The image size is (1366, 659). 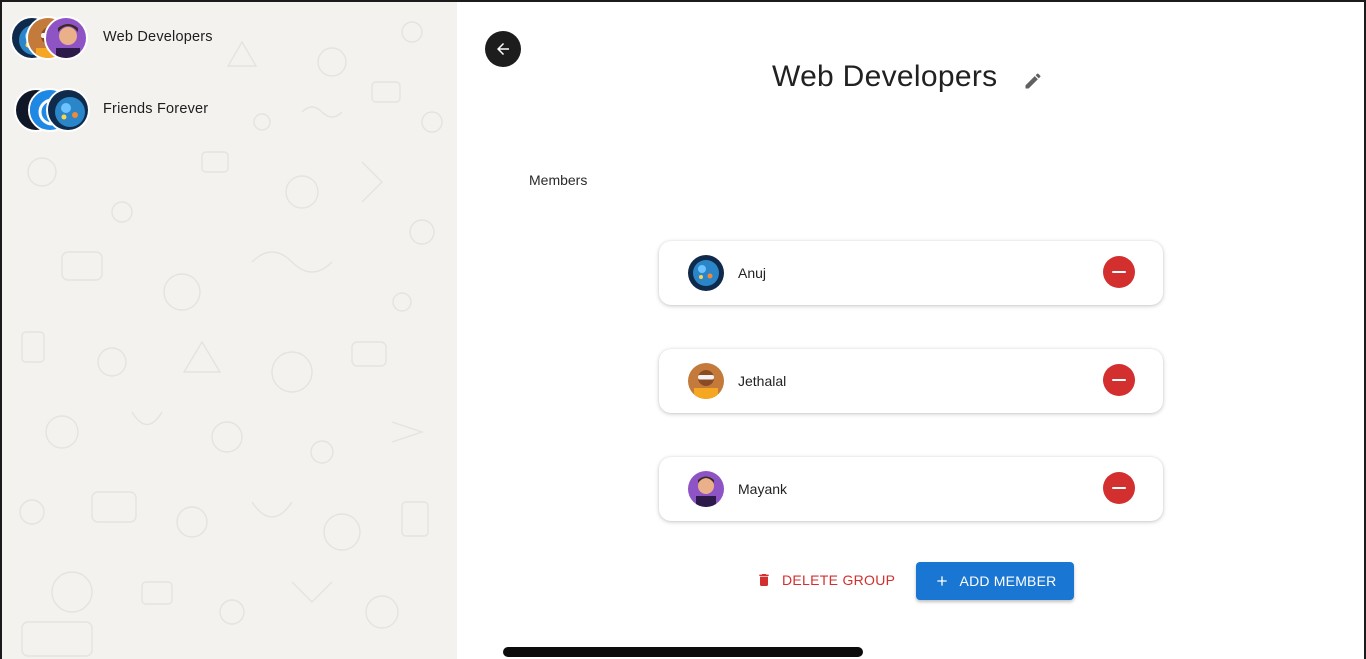 What do you see at coordinates (68, 110) in the screenshot?
I see `avatar-blue-orb` at bounding box center [68, 110].